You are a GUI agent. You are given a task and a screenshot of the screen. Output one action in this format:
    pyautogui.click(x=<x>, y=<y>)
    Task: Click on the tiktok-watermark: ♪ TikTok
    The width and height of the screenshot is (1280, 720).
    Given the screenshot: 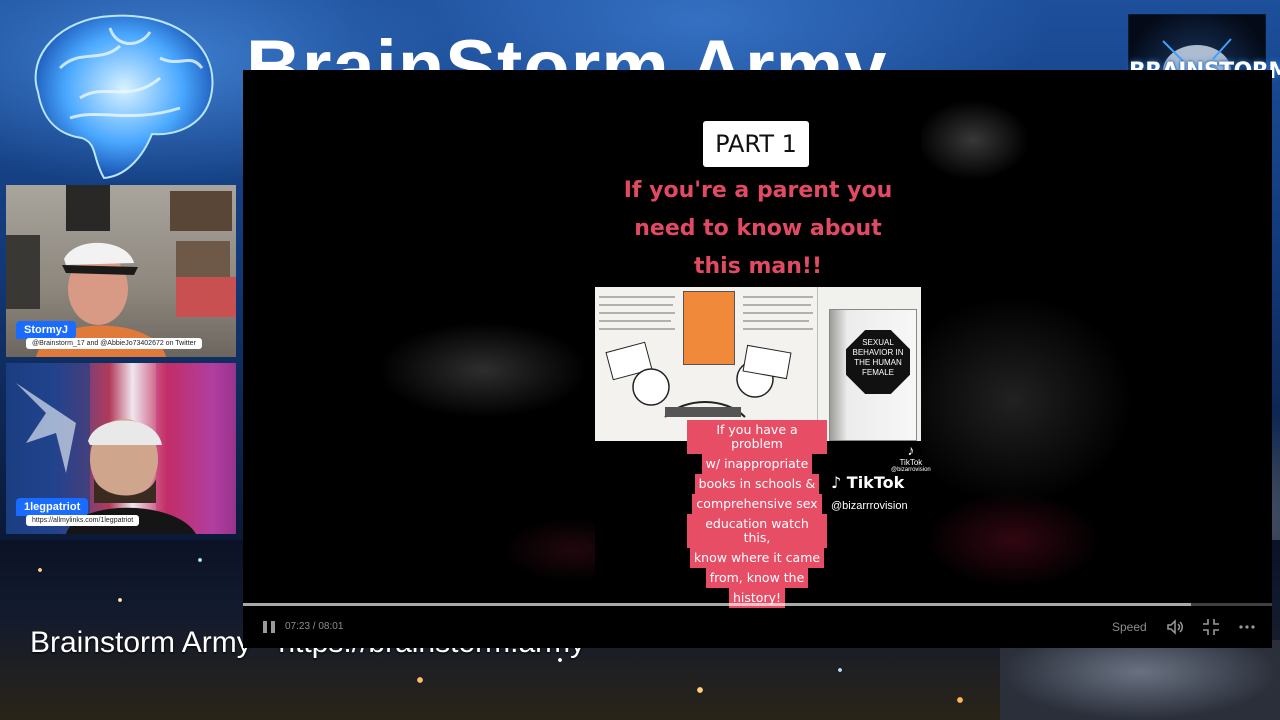 What is the action you would take?
    pyautogui.click(x=867, y=482)
    